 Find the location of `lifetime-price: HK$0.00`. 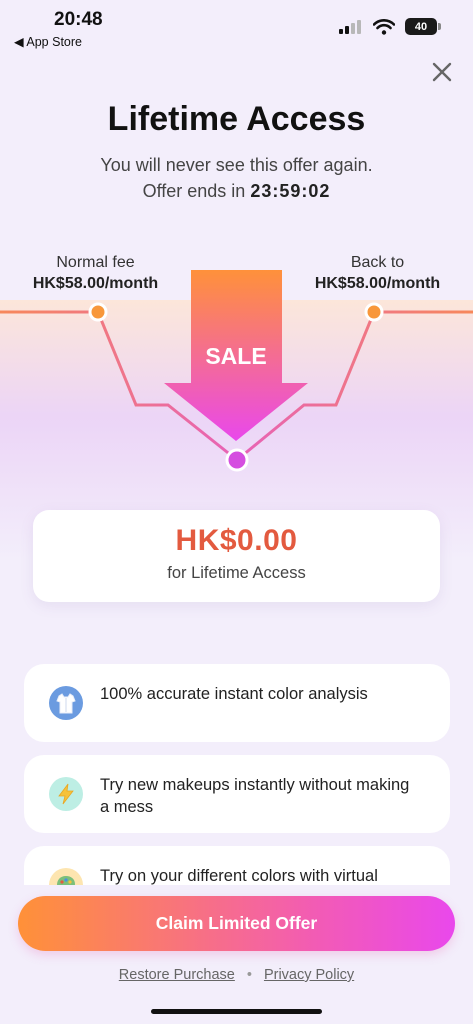

lifetime-price: HK$0.00 is located at coordinates (236, 540).